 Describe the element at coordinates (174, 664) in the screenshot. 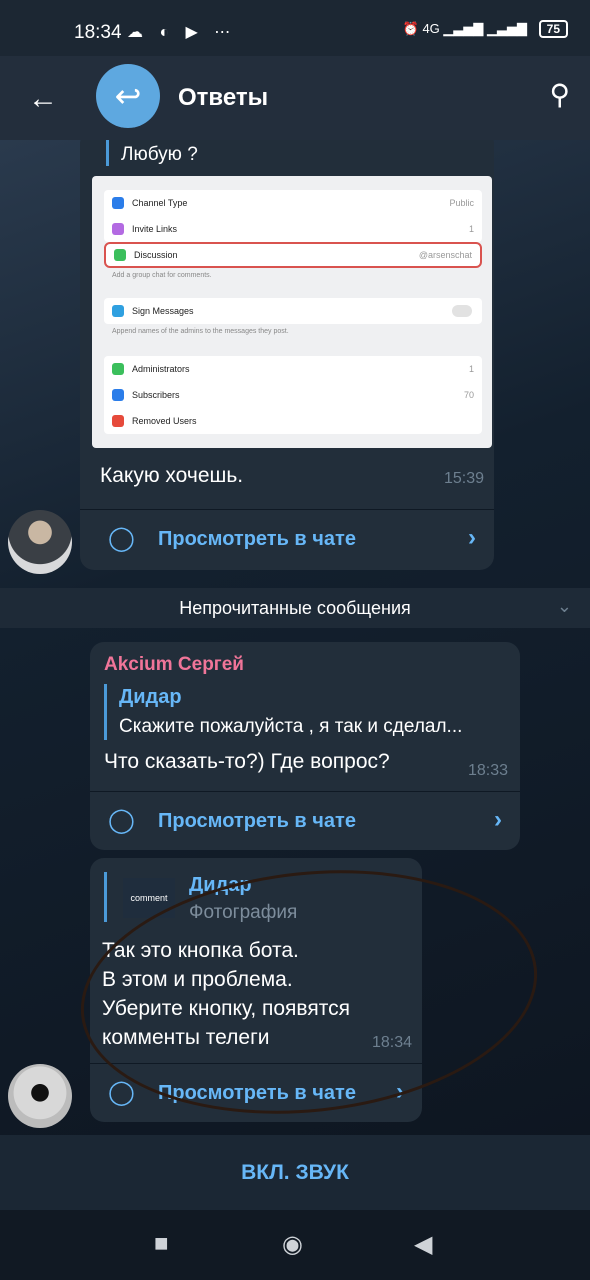

I see `sender-name: Akcium Сергей` at that location.